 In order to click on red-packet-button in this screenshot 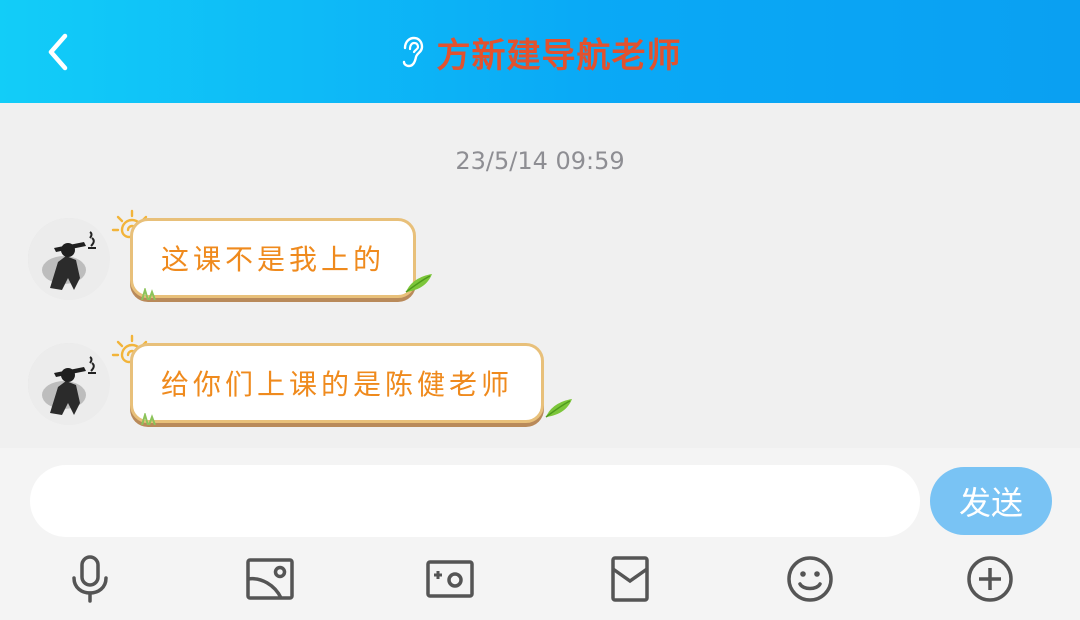, I will do `click(630, 579)`.